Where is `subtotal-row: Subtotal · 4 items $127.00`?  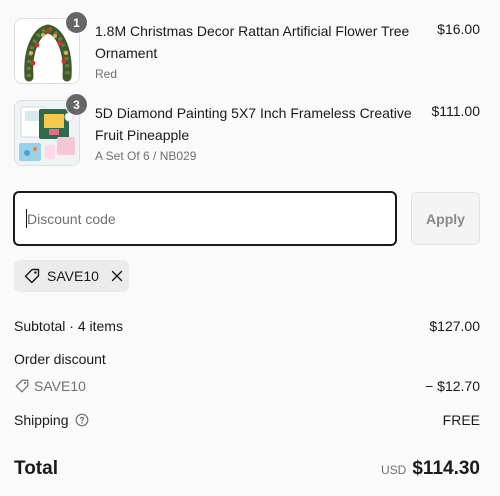 subtotal-row: Subtotal · 4 items $127.00 is located at coordinates (247, 326).